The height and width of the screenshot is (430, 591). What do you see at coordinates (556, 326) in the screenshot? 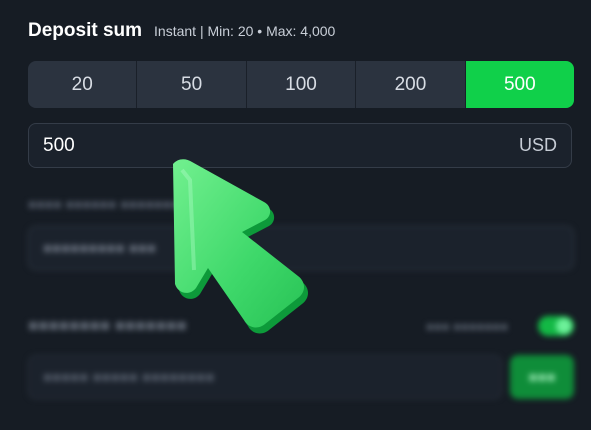
I see `bonus-toggle` at bounding box center [556, 326].